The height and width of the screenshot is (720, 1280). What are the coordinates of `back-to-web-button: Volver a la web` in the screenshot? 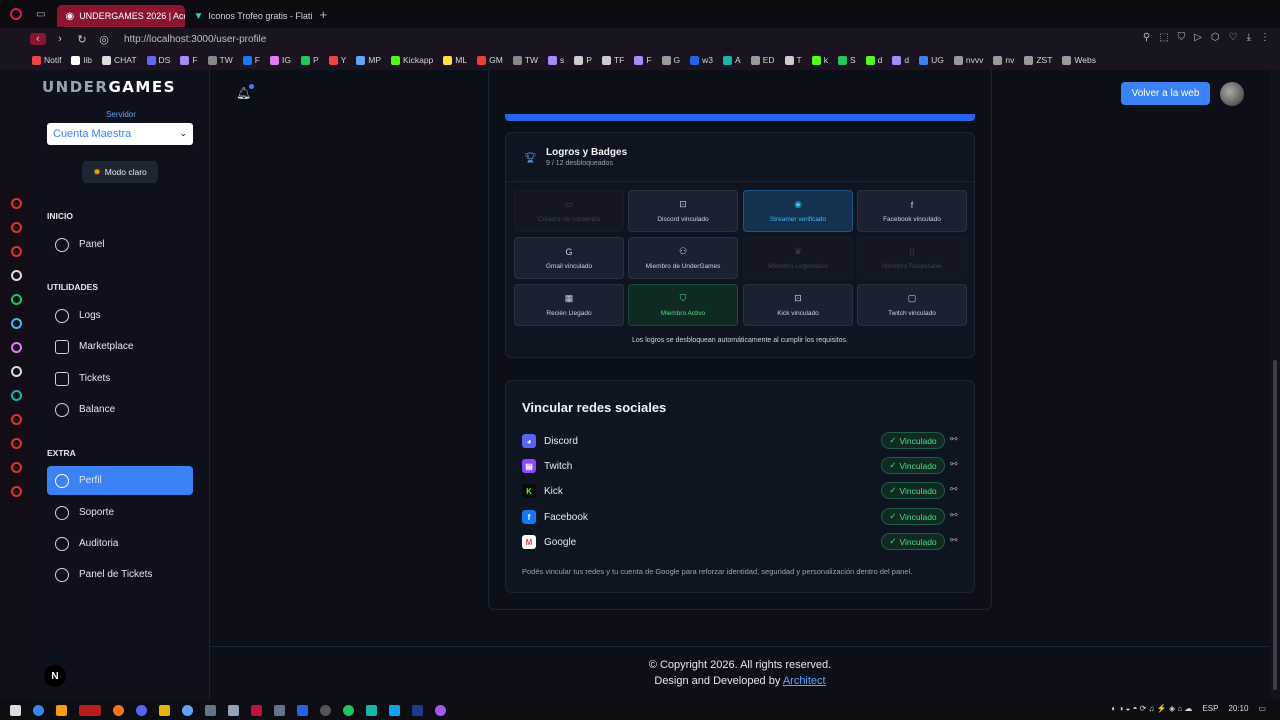 It's located at (1165, 93).